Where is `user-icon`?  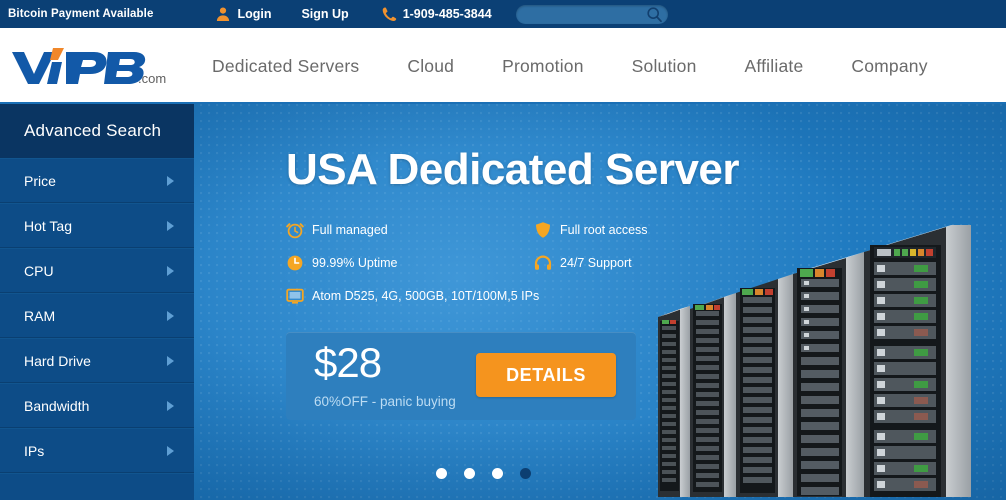 user-icon is located at coordinates (223, 14).